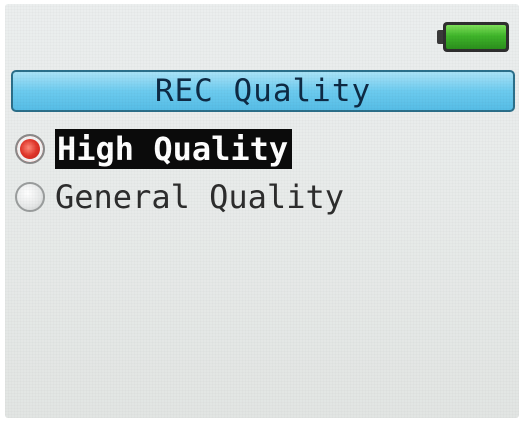  I want to click on battery-full-icon, so click(475, 37).